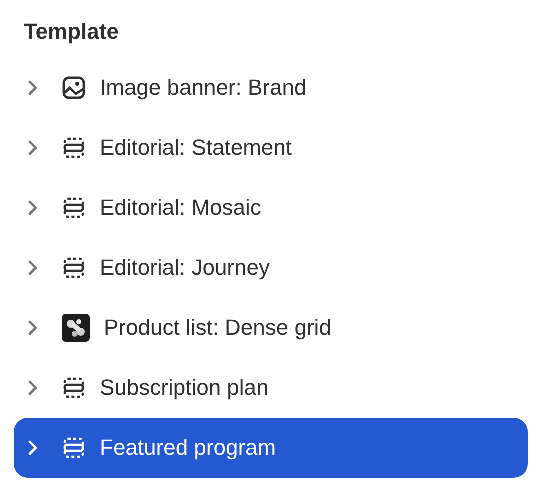 This screenshot has width=546, height=492. I want to click on template-item: Editorial: Mosaic, so click(271, 208).